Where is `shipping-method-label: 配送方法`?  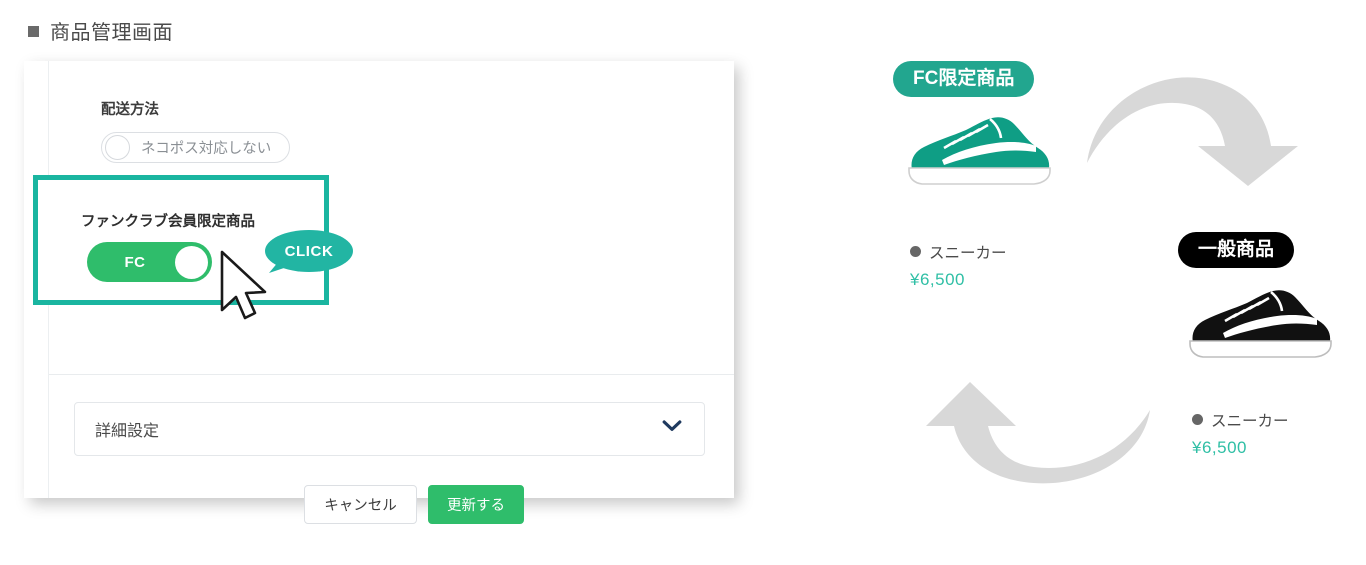 shipping-method-label: 配送方法 is located at coordinates (130, 110).